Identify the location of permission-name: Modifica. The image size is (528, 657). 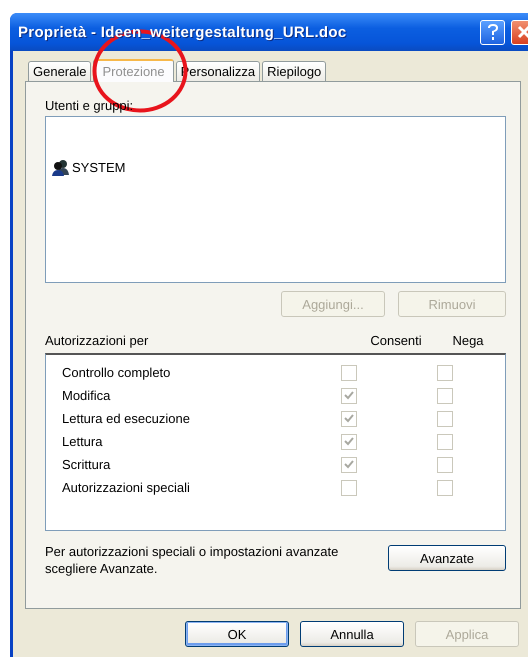
(87, 395).